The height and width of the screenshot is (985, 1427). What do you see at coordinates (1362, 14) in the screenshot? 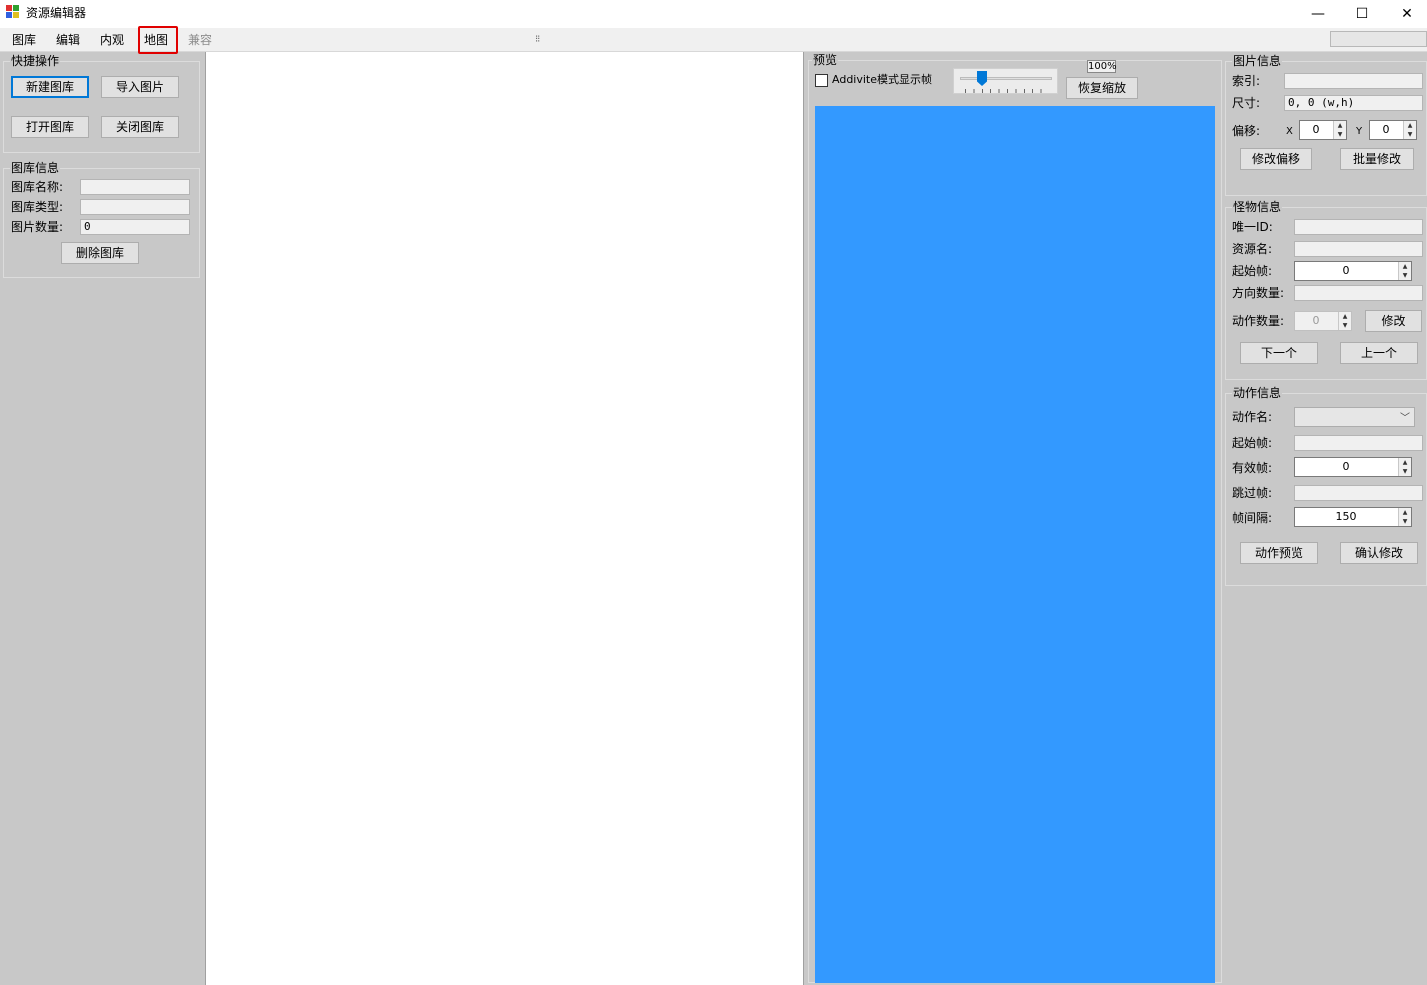
I see `maximize-button: ☐` at bounding box center [1362, 14].